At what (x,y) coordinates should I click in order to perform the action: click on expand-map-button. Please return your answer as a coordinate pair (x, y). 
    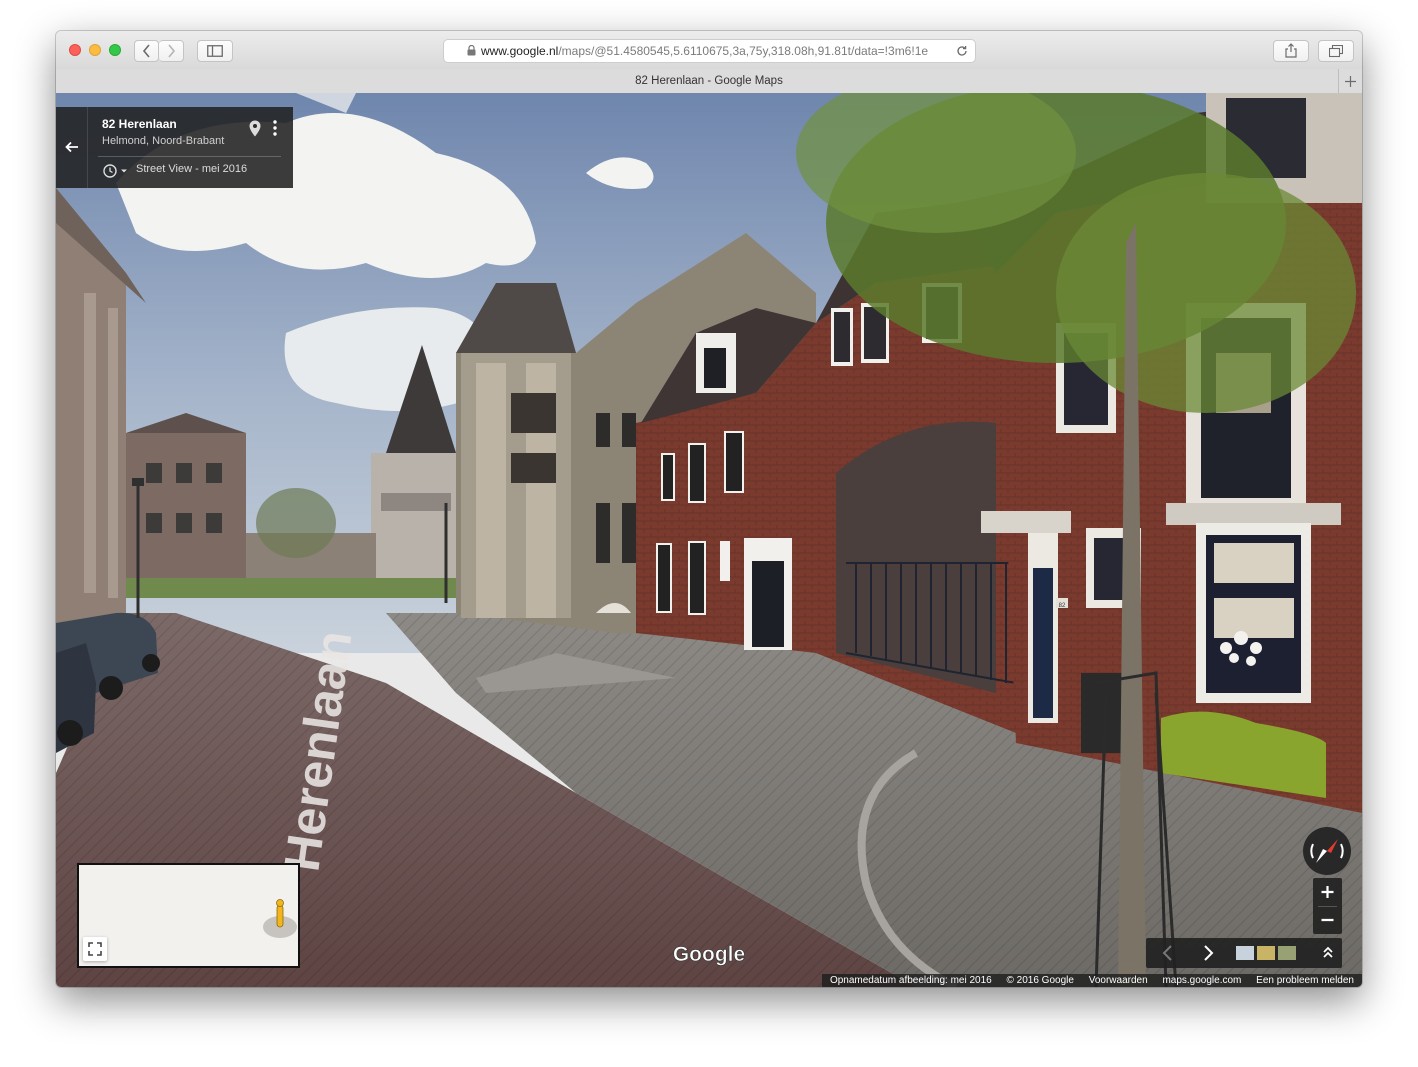
    Looking at the image, I should click on (95, 949).